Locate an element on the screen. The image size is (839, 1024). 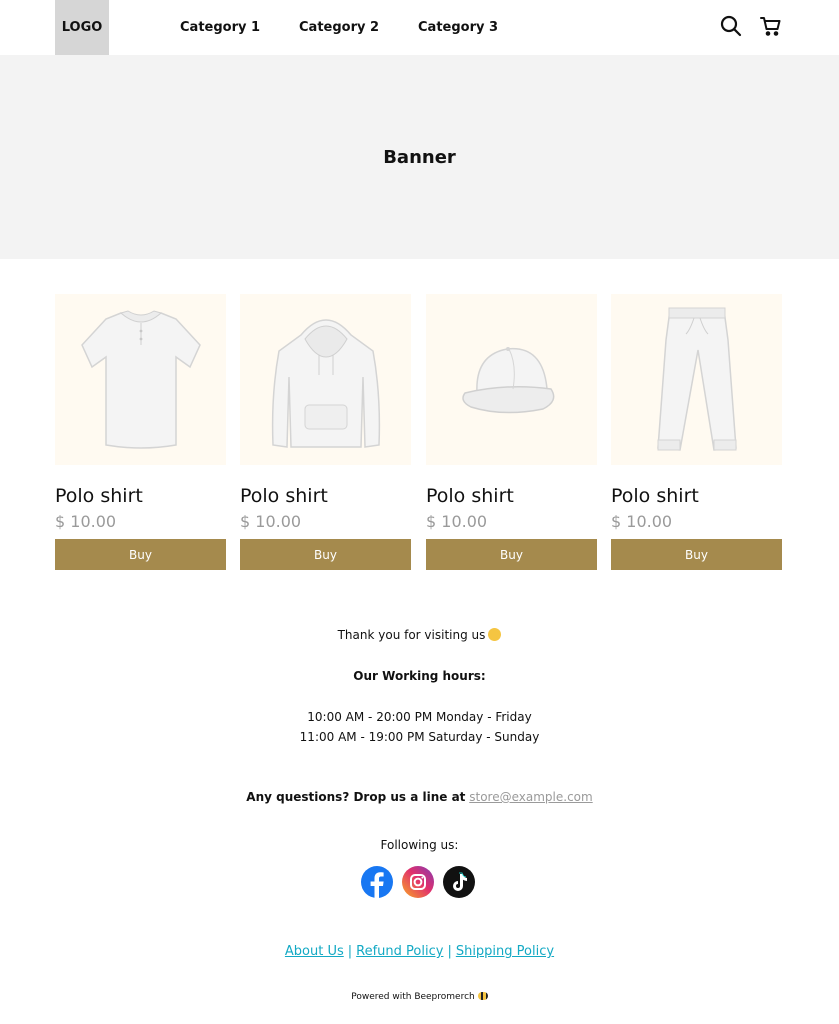
search-icon is located at coordinates (731, 26).